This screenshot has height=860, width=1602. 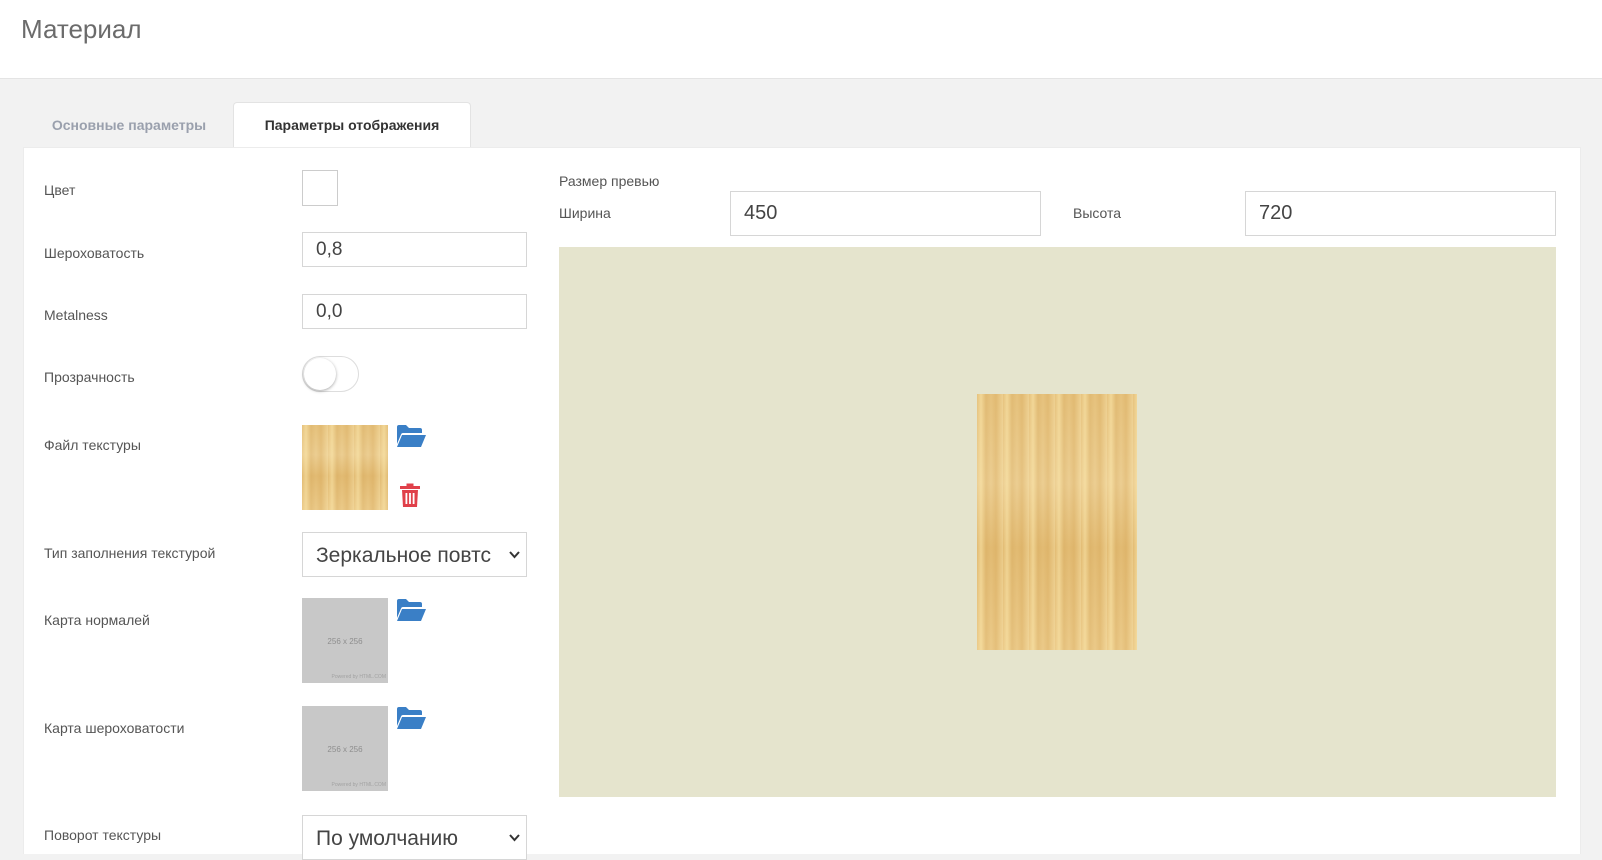 What do you see at coordinates (609, 181) in the screenshot?
I see `preview-size-label: Размер превью` at bounding box center [609, 181].